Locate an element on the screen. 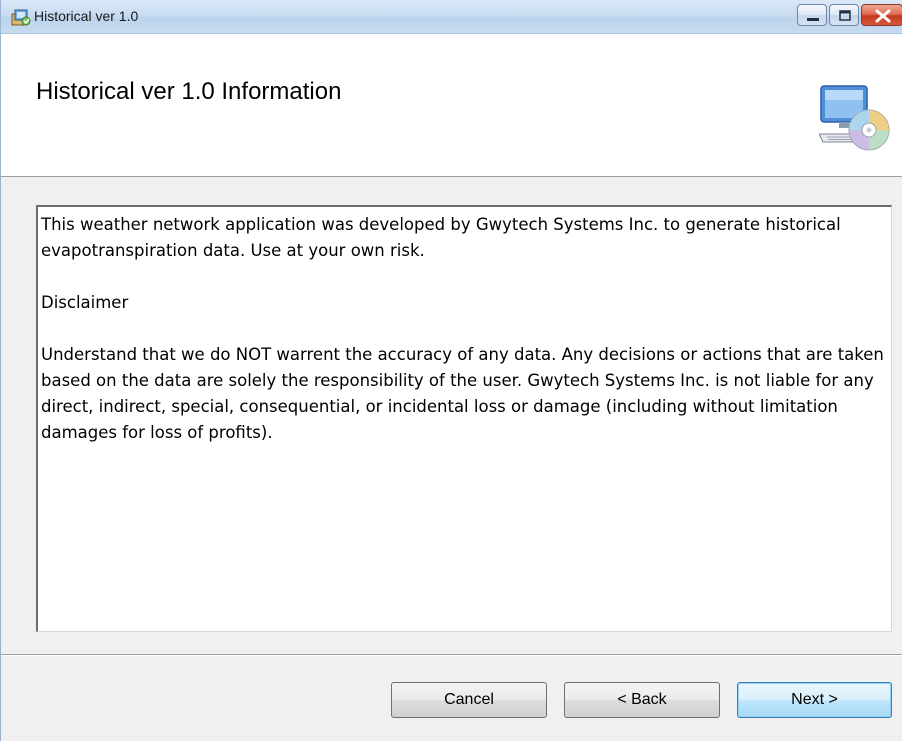 Image resolution: width=902 pixels, height=741 pixels. minimize-button is located at coordinates (812, 15).